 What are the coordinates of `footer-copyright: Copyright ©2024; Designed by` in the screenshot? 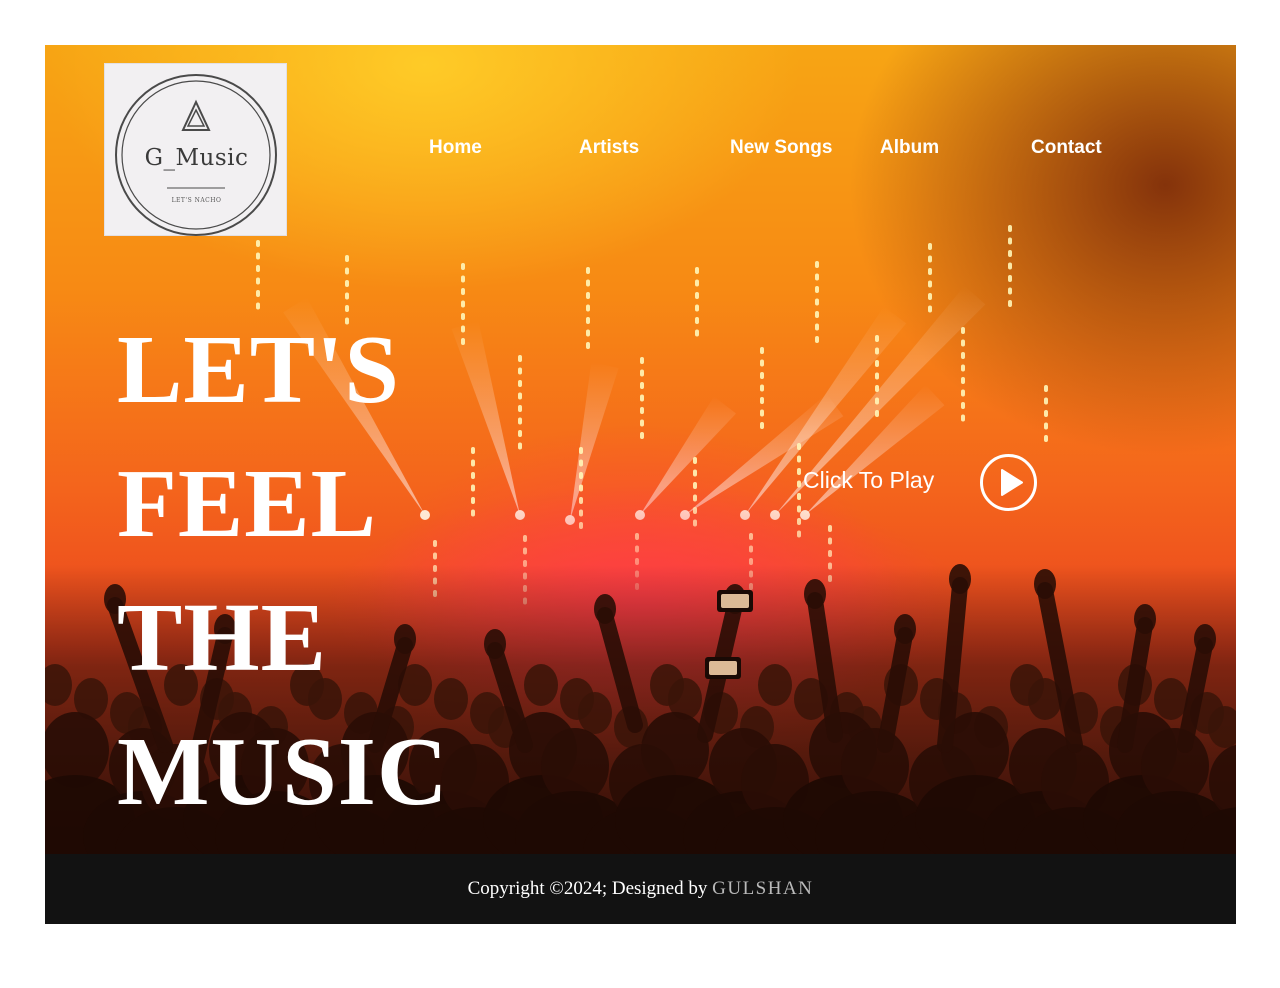 It's located at (590, 888).